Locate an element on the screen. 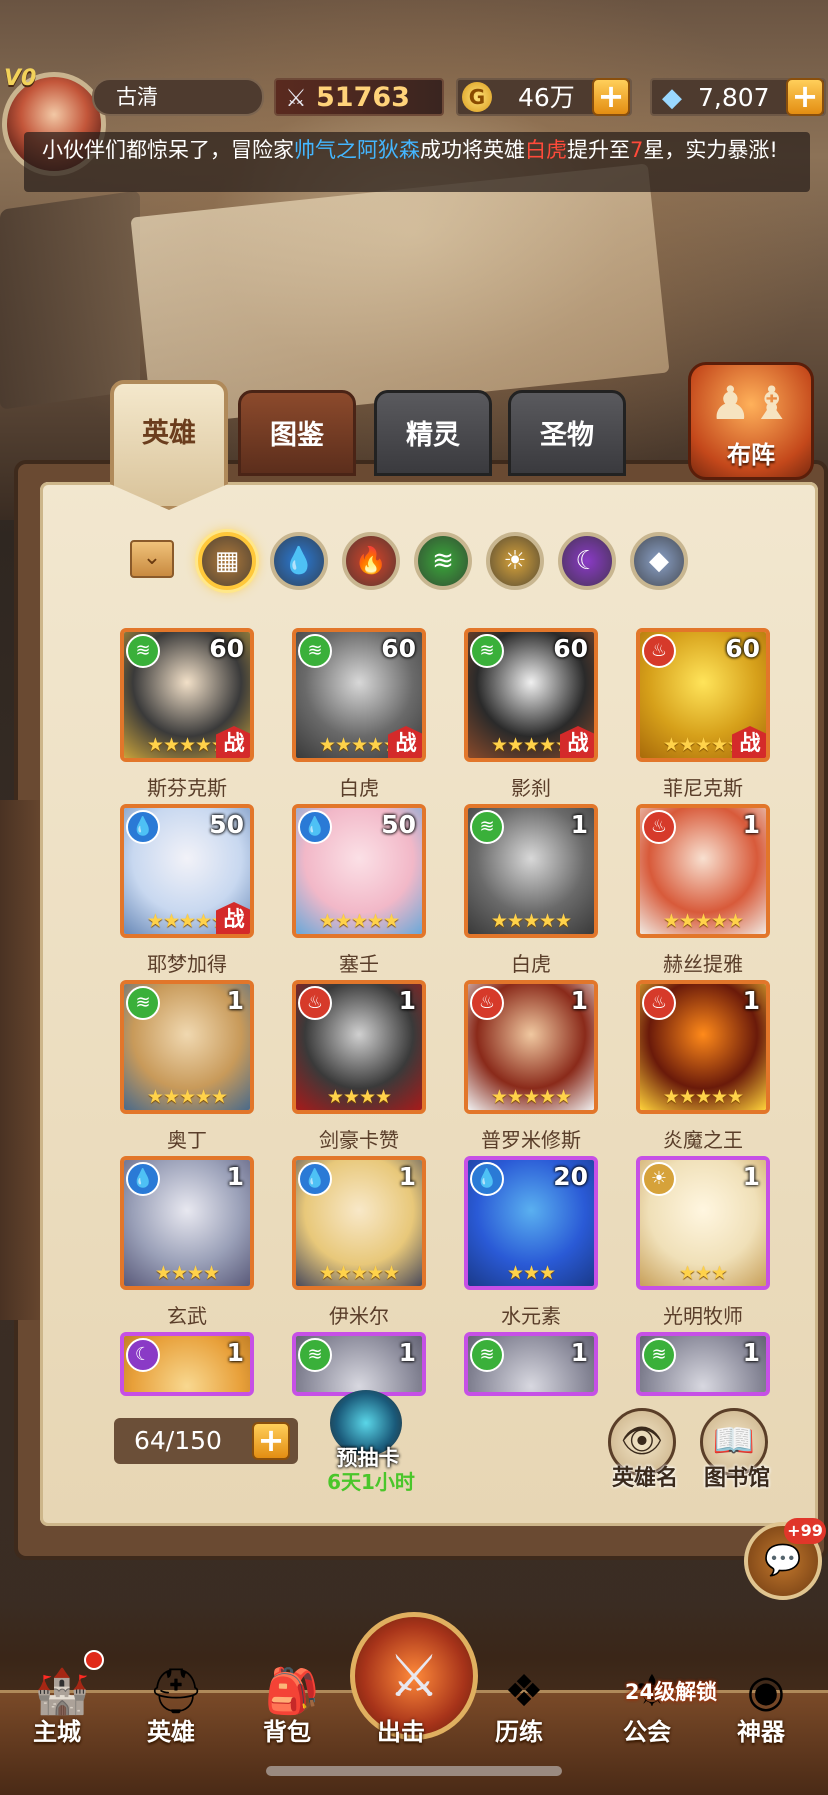  hero-name: 玄武 is located at coordinates (187, 1316).